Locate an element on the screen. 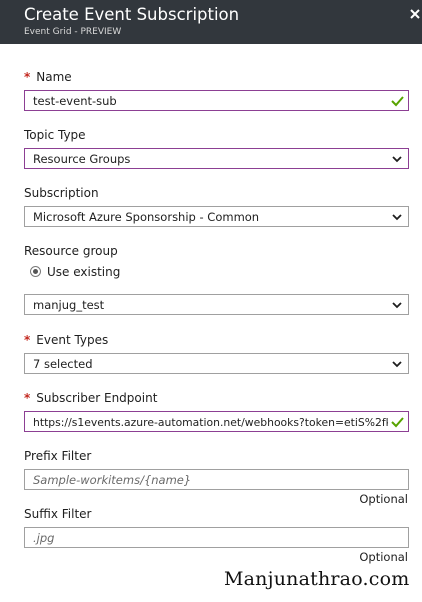 This screenshot has width=422, height=602. prefix-filter-input: Sample-workitems/{name} is located at coordinates (216, 479).